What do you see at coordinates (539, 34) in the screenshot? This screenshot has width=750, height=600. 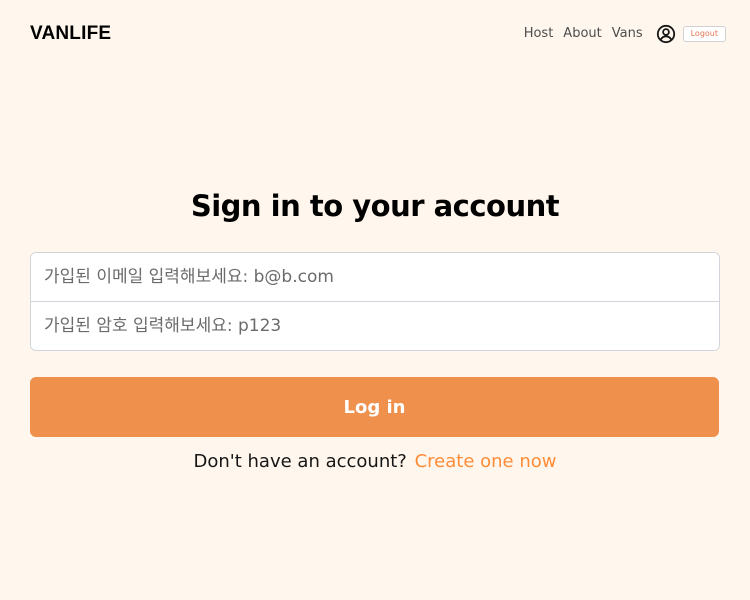 I see `nav-link-host: Host` at bounding box center [539, 34].